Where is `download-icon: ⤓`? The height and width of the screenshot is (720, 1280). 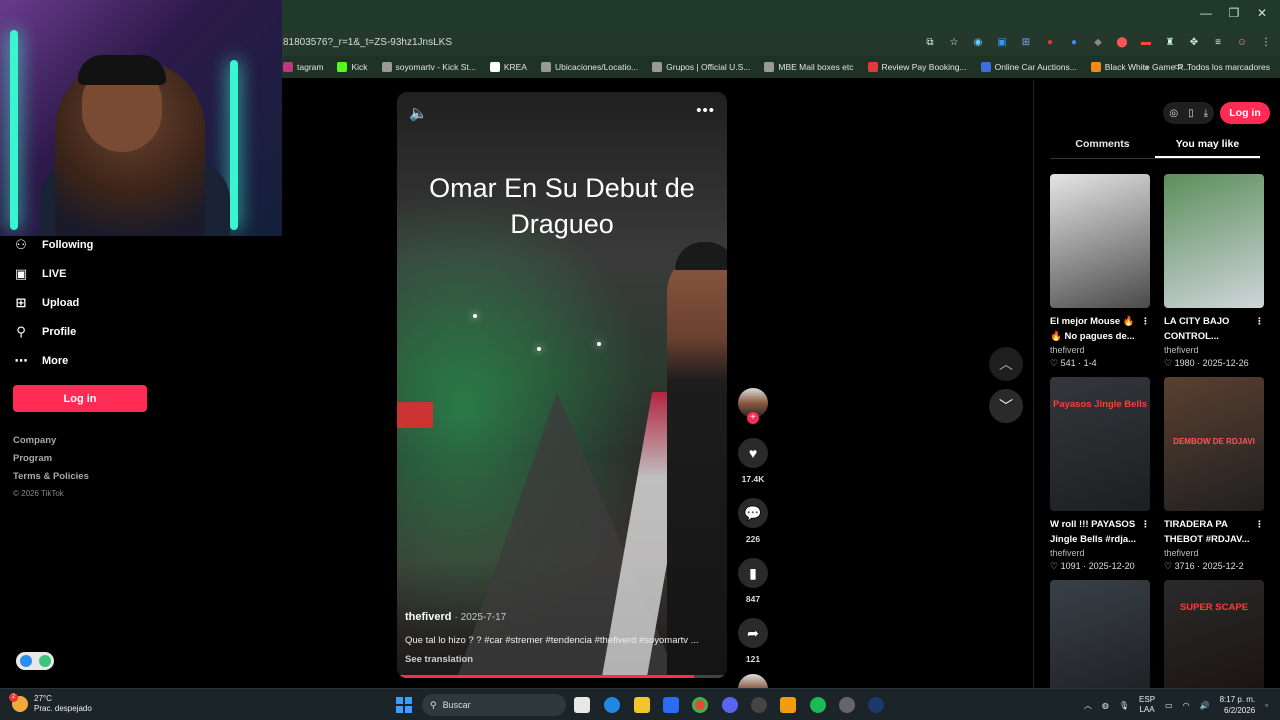
download-icon: ⤓ is located at coordinates (1206, 113).